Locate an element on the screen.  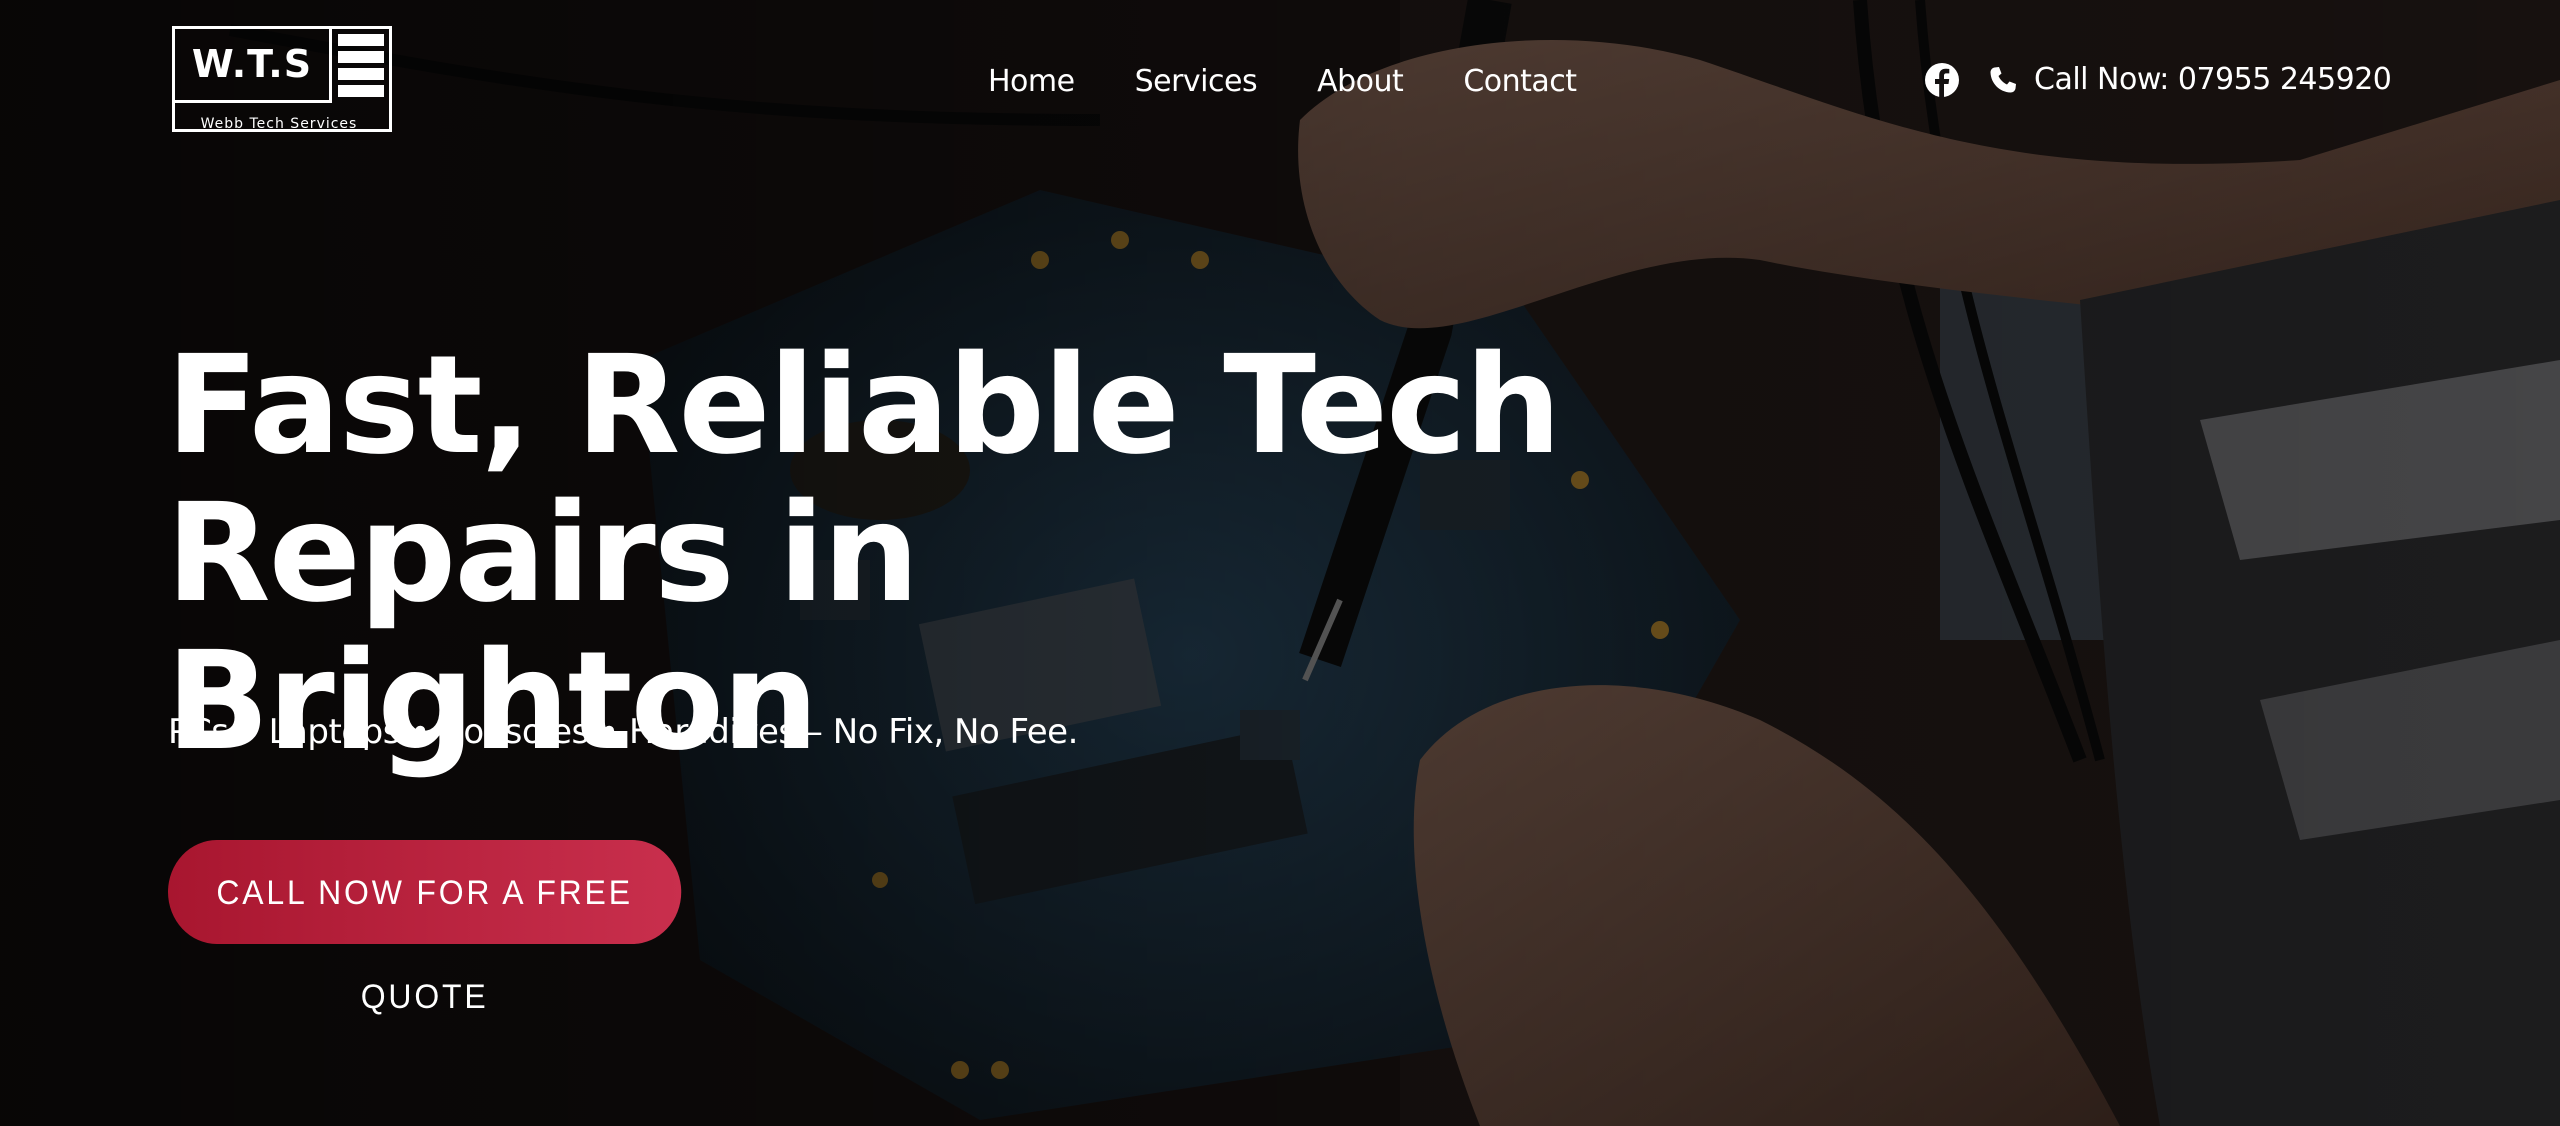
logo-bars is located at coordinates (361, 68).